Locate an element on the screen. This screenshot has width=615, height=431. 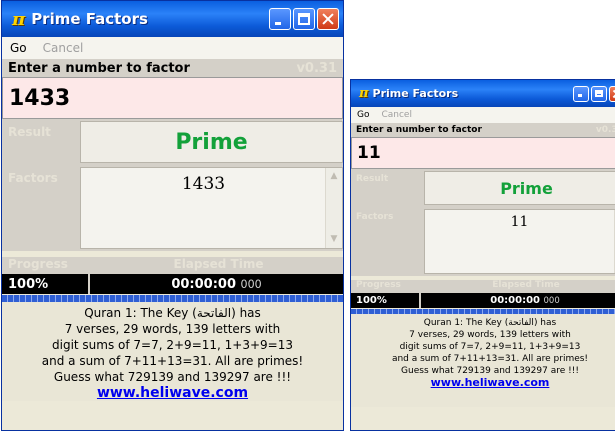
factors-value: 1433 is located at coordinates (203, 184).